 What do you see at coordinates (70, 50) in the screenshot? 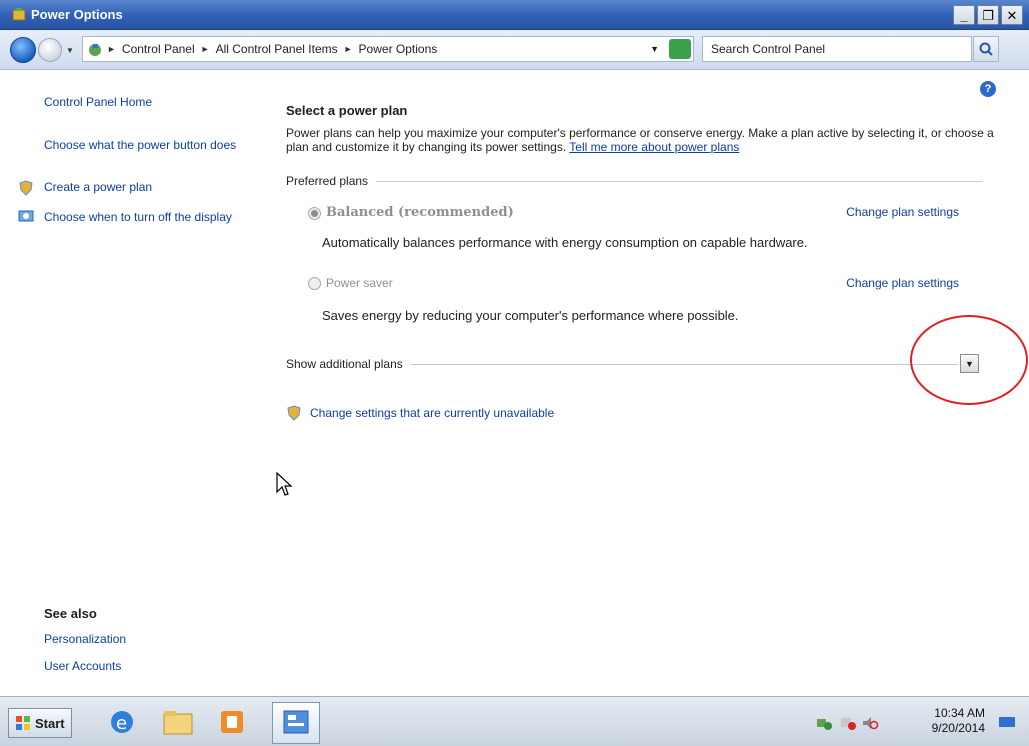
I see `recent-pages-dropdown-icon: ▼` at bounding box center [70, 50].